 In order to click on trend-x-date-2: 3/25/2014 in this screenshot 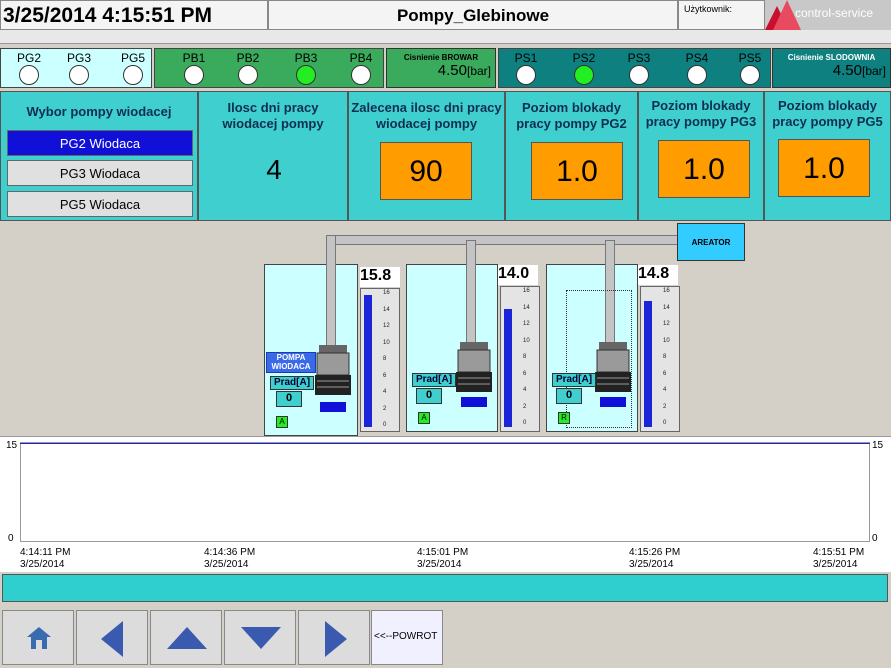, I will do `click(226, 564)`.